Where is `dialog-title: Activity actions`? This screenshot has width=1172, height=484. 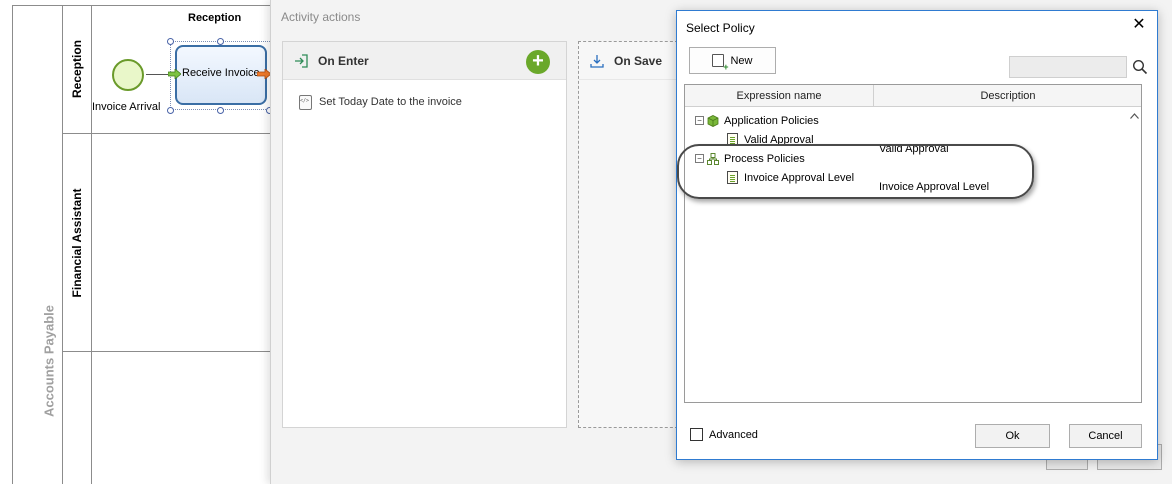 dialog-title: Activity actions is located at coordinates (321, 17).